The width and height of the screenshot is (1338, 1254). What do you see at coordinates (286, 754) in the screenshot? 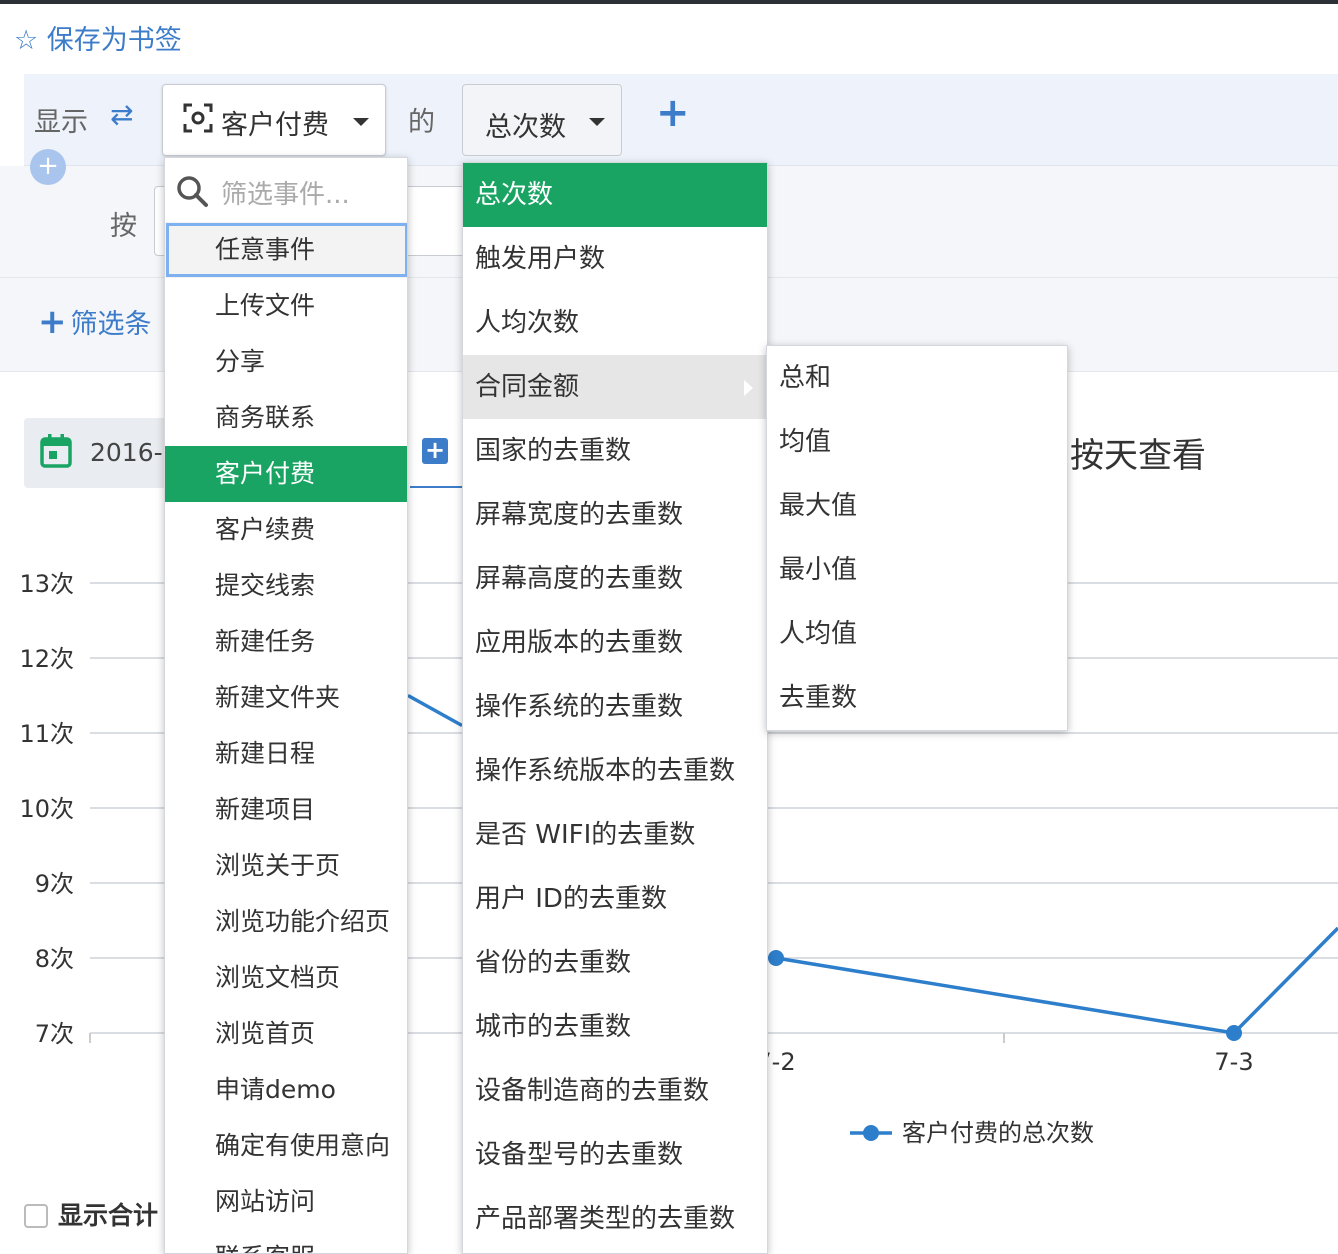
I see `event-option: 新建日程` at bounding box center [286, 754].